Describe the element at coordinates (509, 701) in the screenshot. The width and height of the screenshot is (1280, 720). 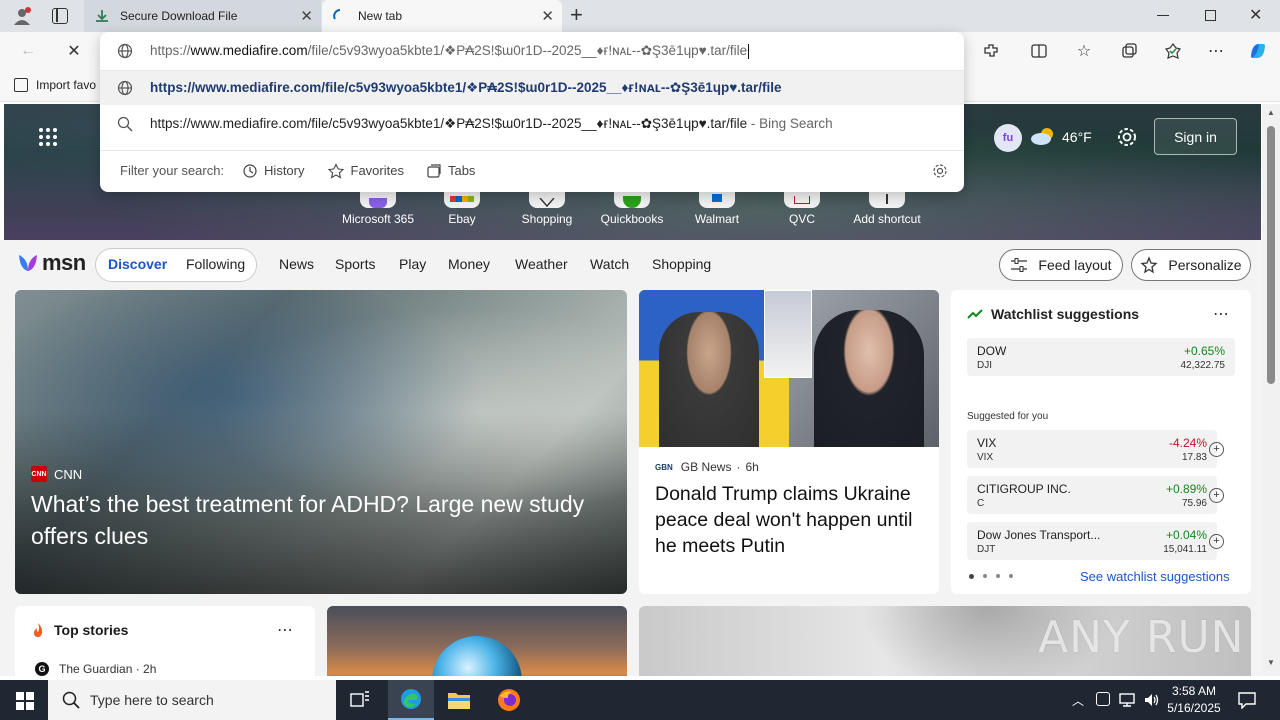
I see `taskbar-firefox-icon` at that location.